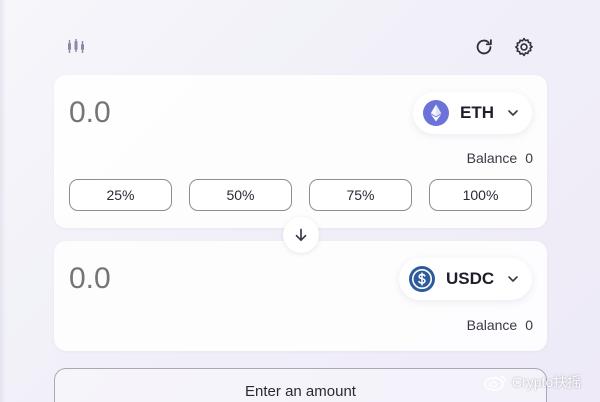 The height and width of the screenshot is (402, 600). What do you see at coordinates (159, 279) in the screenshot?
I see `to-amount-input` at bounding box center [159, 279].